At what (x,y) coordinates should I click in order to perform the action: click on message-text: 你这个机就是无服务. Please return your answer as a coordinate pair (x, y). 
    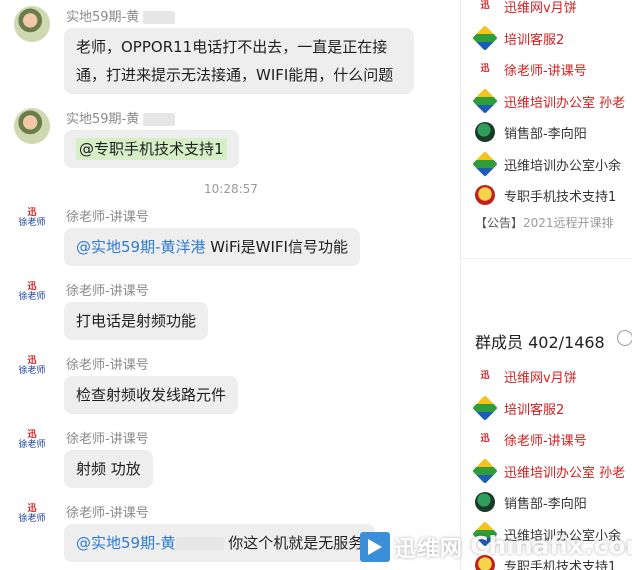
    Looking at the image, I should click on (293, 543).